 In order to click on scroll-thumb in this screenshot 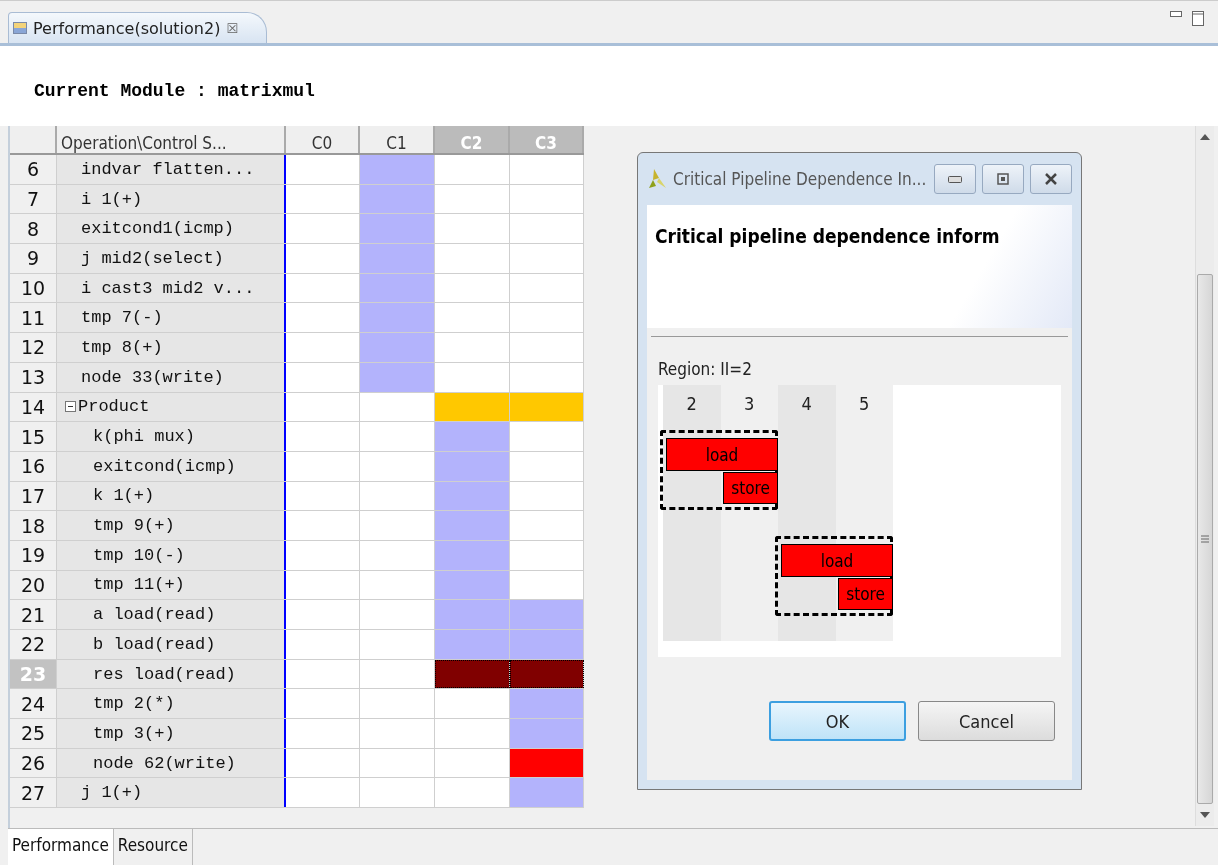, I will do `click(1205, 539)`.